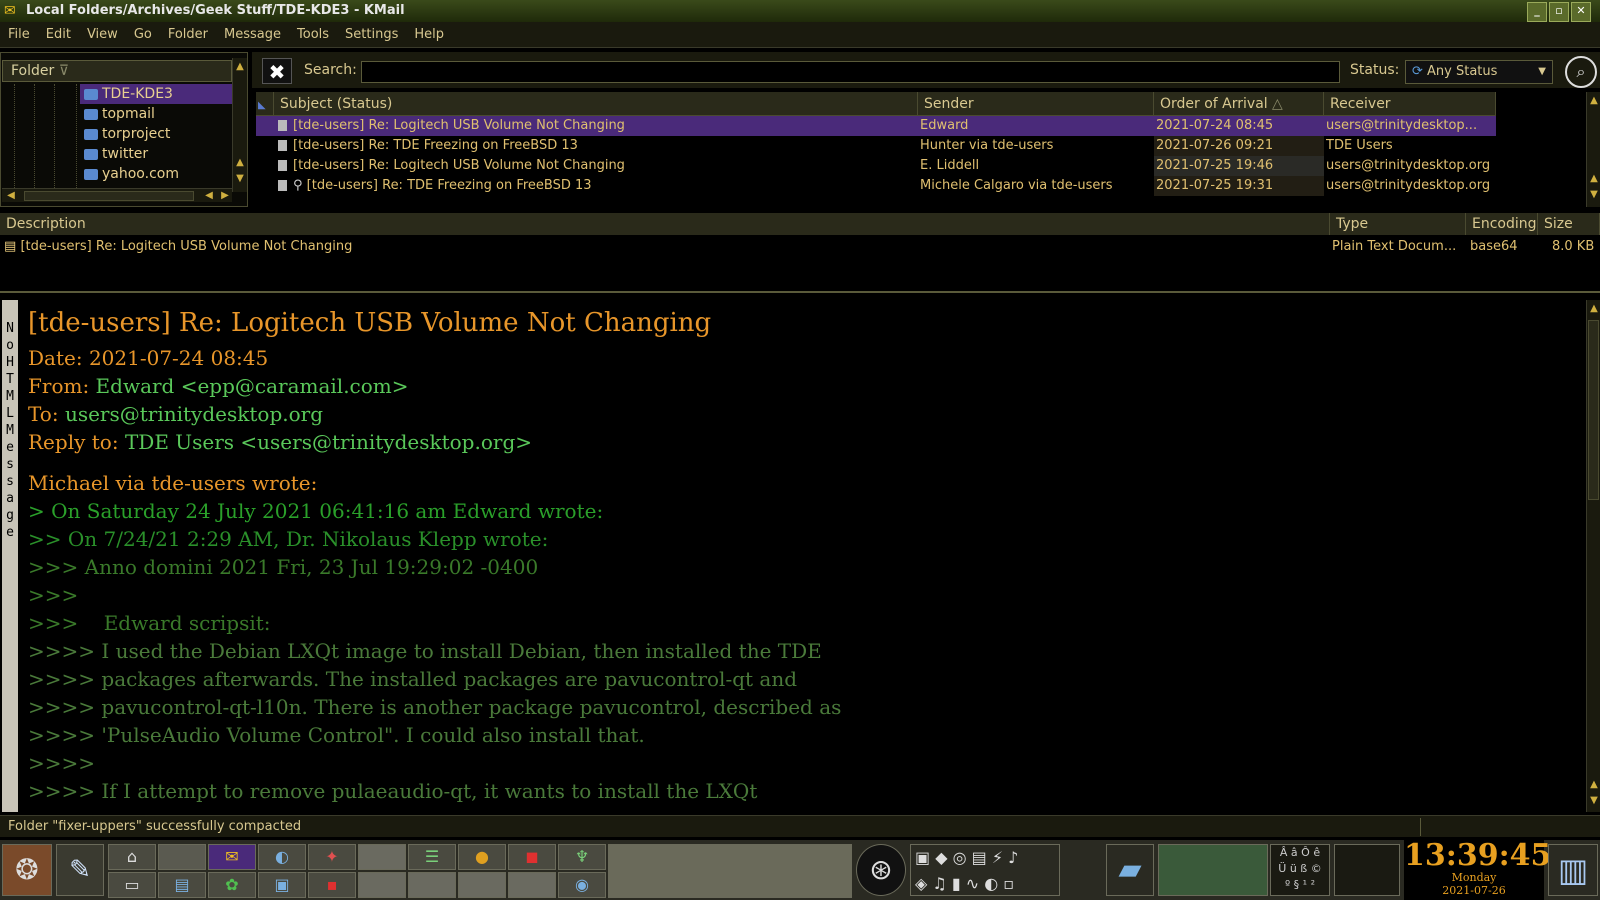 This screenshot has height=900, width=1600. I want to click on folder-item-torproject: torproject, so click(127, 134).